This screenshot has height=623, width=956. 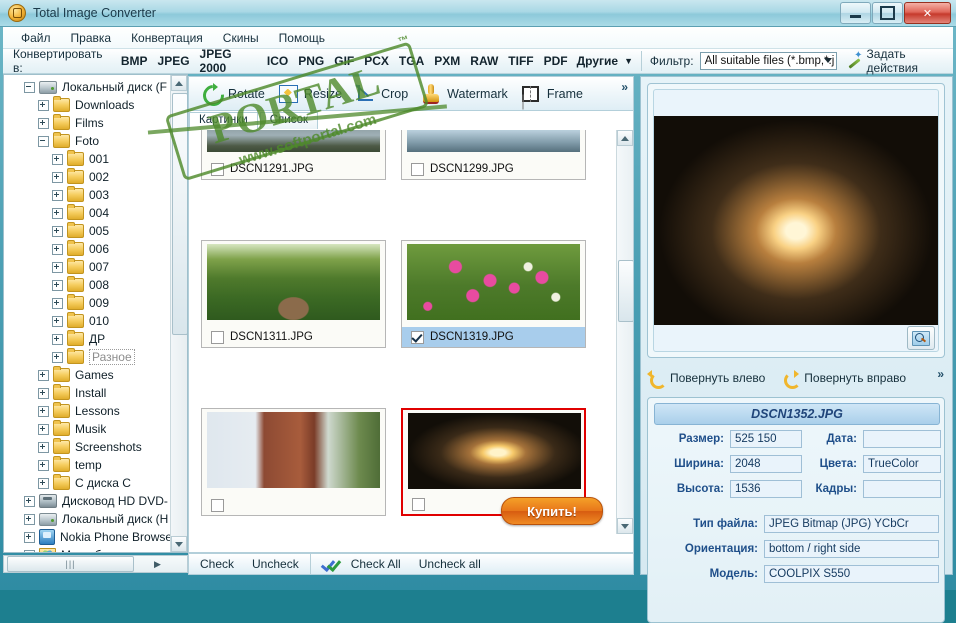 What do you see at coordinates (851, 549) in the screenshot?
I see `info-value-orientation: bottom / right side` at bounding box center [851, 549].